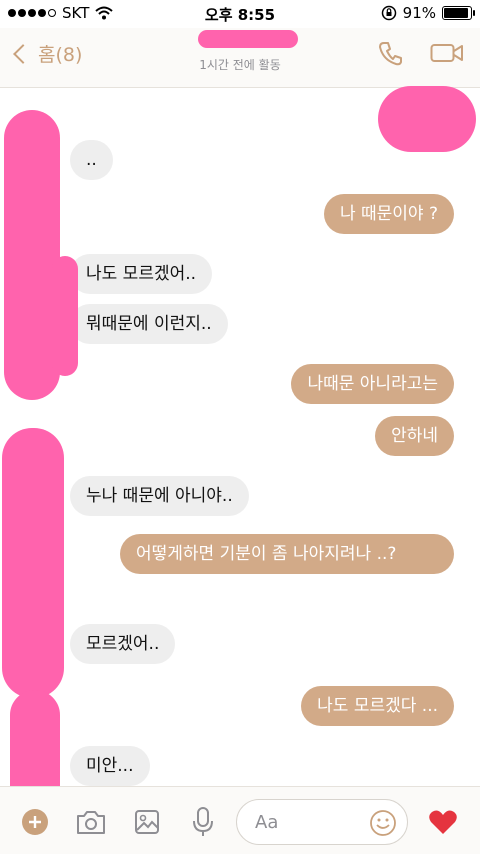  I want to click on incoming-message: 나도 모르겠어.., so click(141, 274).